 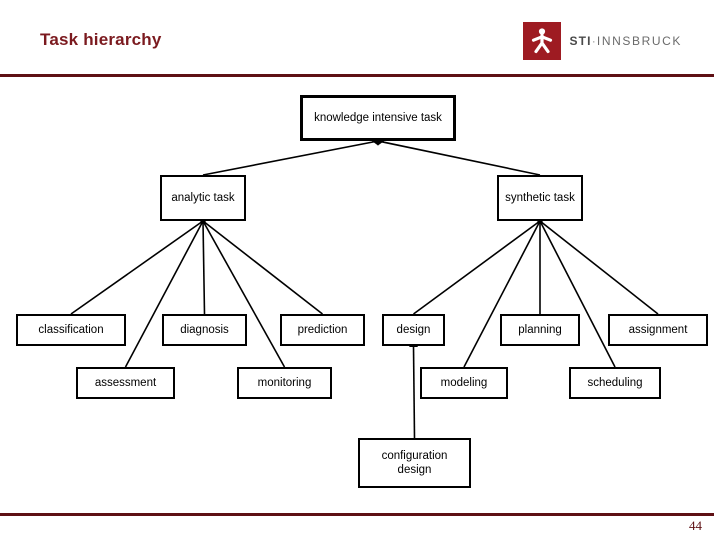 I want to click on node-design: design, so click(x=413, y=330).